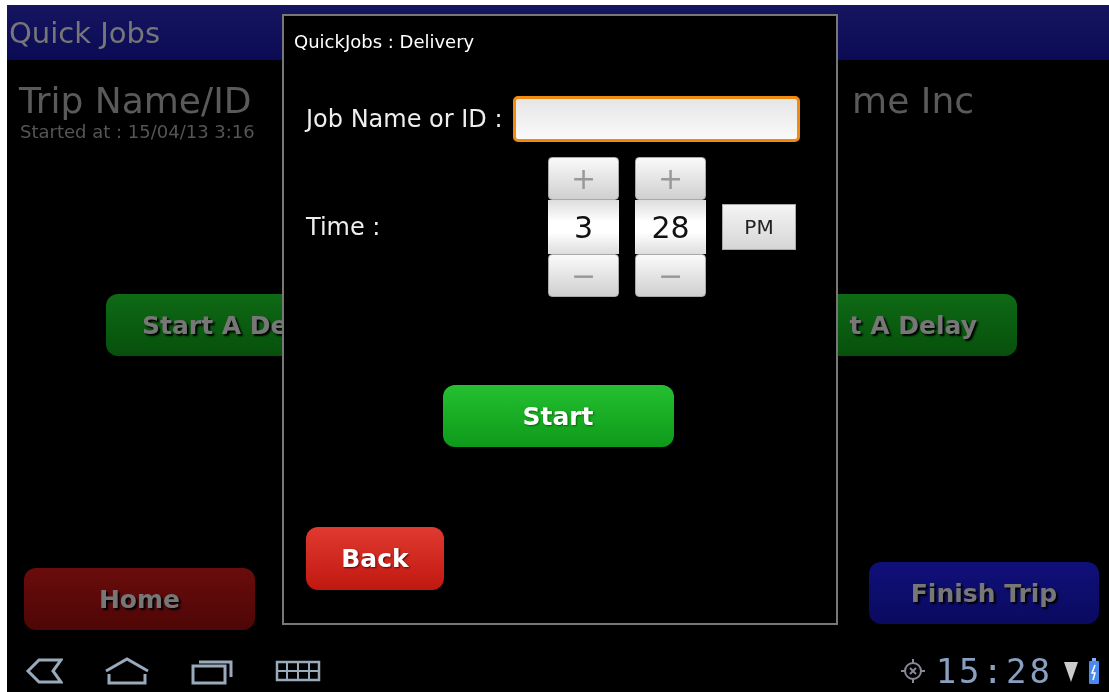 Image resolution: width=1109 pixels, height=692 pixels. What do you see at coordinates (1071, 671) in the screenshot?
I see `signal-icon` at bounding box center [1071, 671].